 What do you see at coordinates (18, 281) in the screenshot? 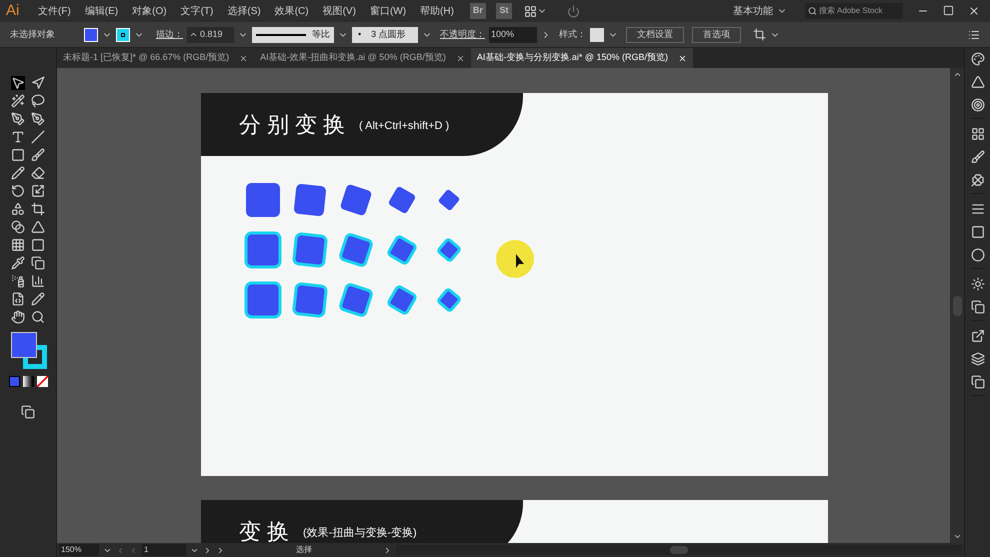
I see `symbol-sprayer-icon` at bounding box center [18, 281].